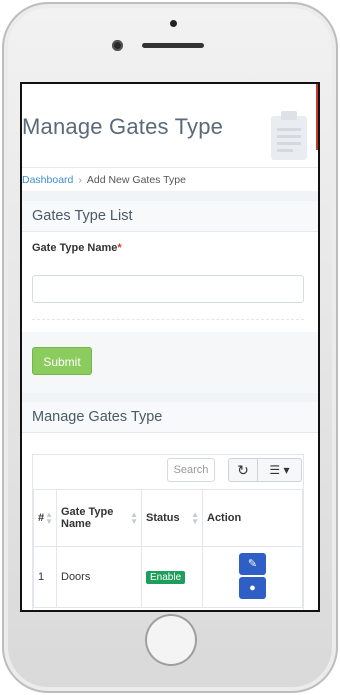  I want to click on status-badge: Enable, so click(166, 577).